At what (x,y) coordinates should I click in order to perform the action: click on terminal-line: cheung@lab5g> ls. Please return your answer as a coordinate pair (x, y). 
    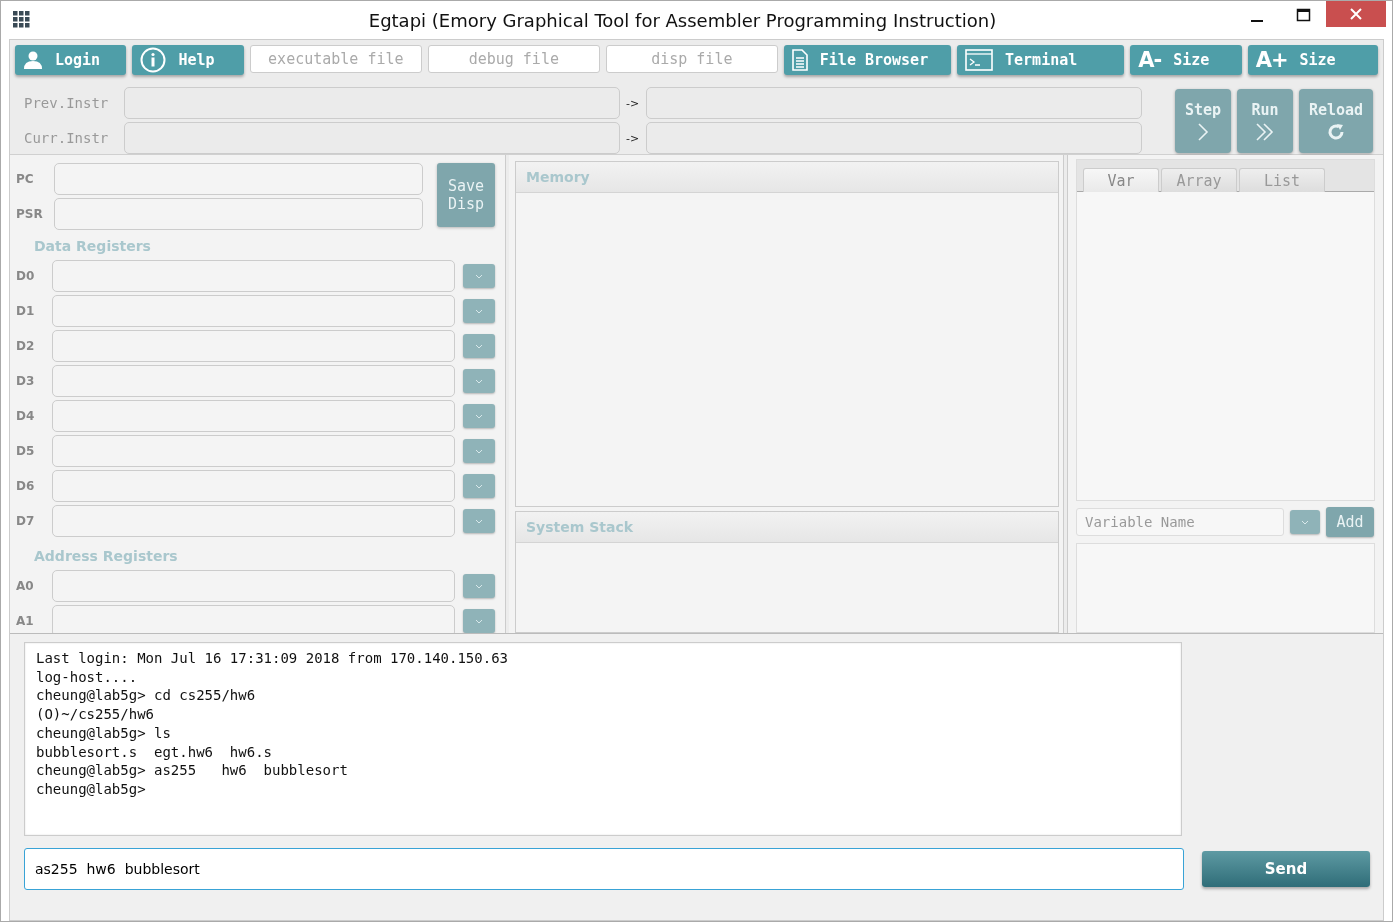
    Looking at the image, I should click on (104, 733).